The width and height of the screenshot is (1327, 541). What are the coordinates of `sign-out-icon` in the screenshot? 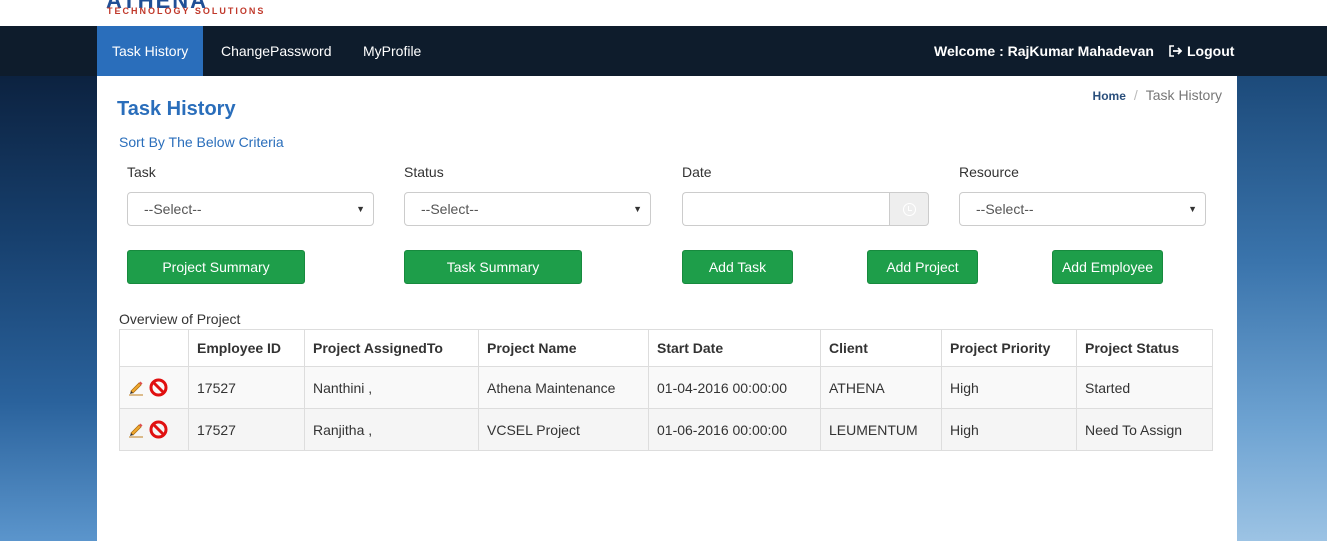 It's located at (1176, 51).